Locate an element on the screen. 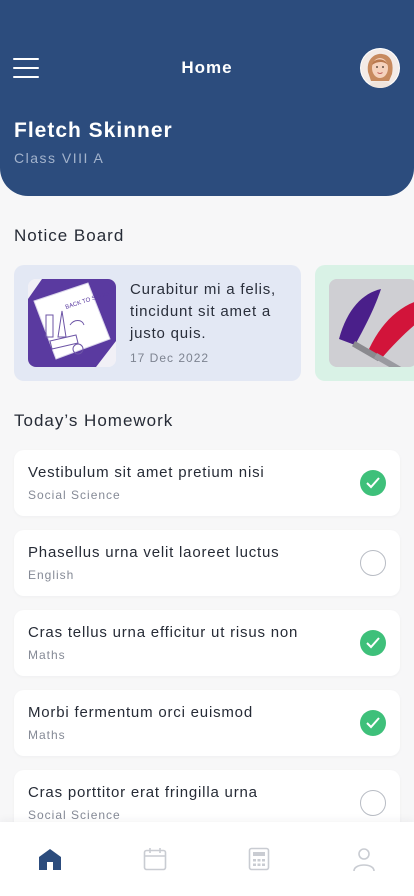 This screenshot has width=414, height=896. notice-image is located at coordinates (371, 323).